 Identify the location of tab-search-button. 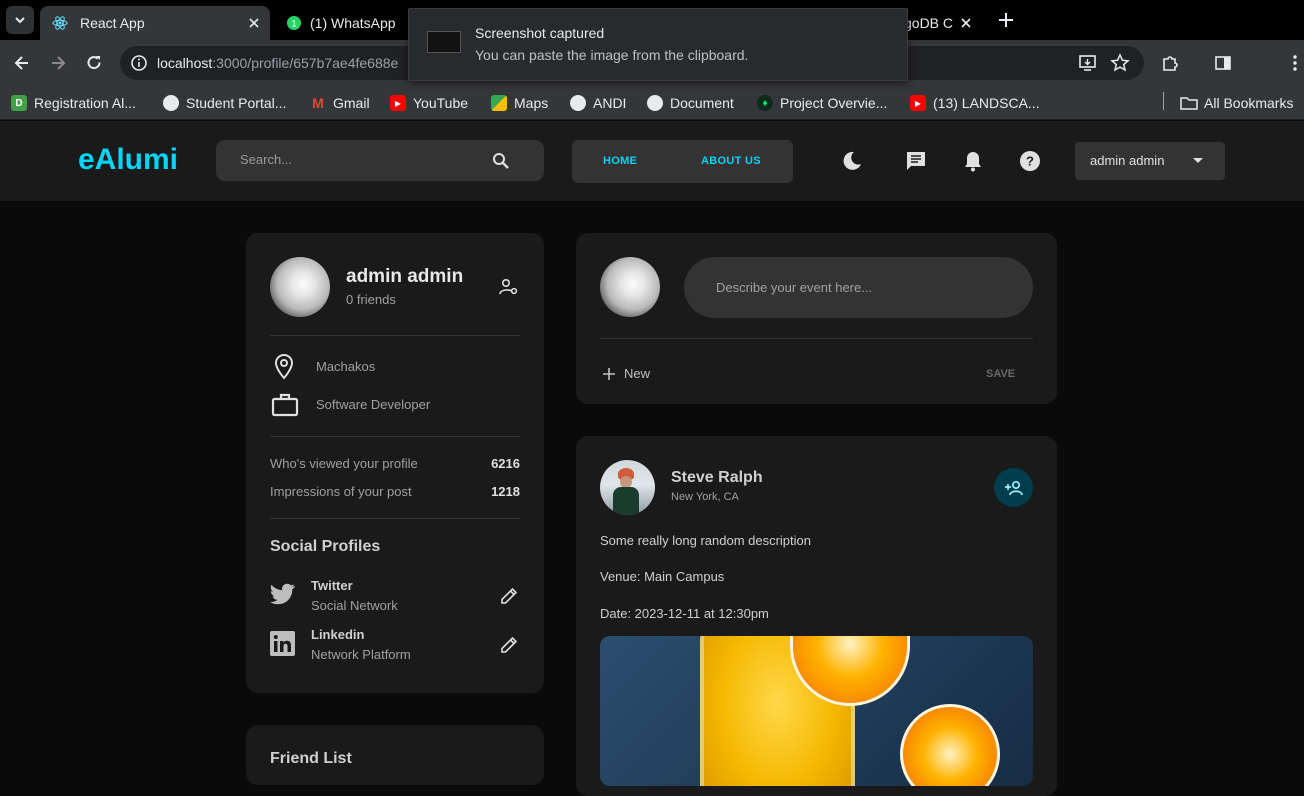
(20, 20).